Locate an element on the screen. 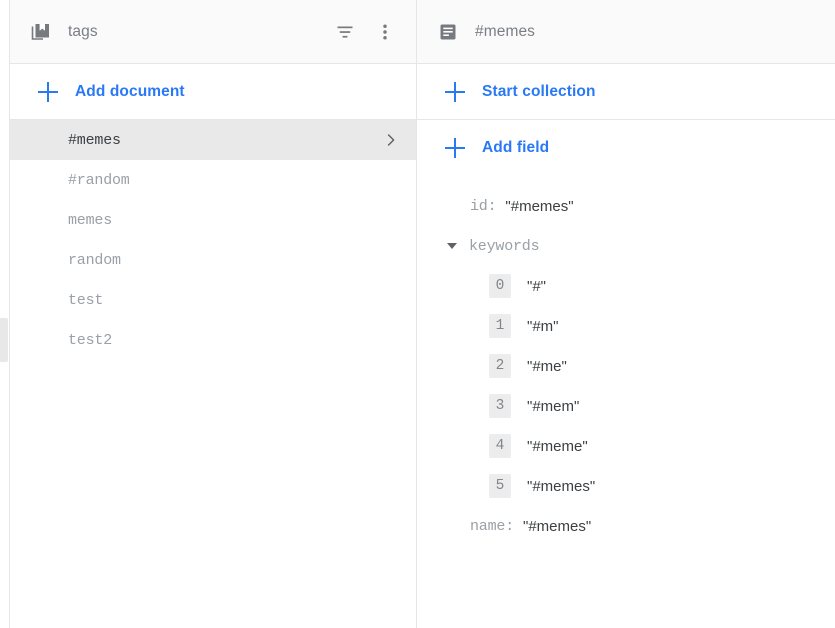 Image resolution: width=835 pixels, height=628 pixels. field-row-name: name: "#memes" is located at coordinates (626, 526).